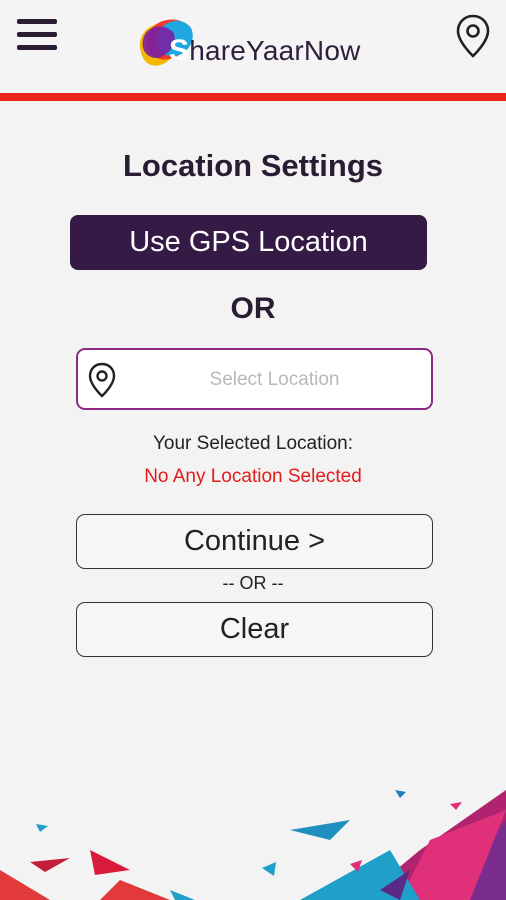 This screenshot has height=900, width=506. What do you see at coordinates (253, 583) in the screenshot?
I see `or-separator: -- OR --` at bounding box center [253, 583].